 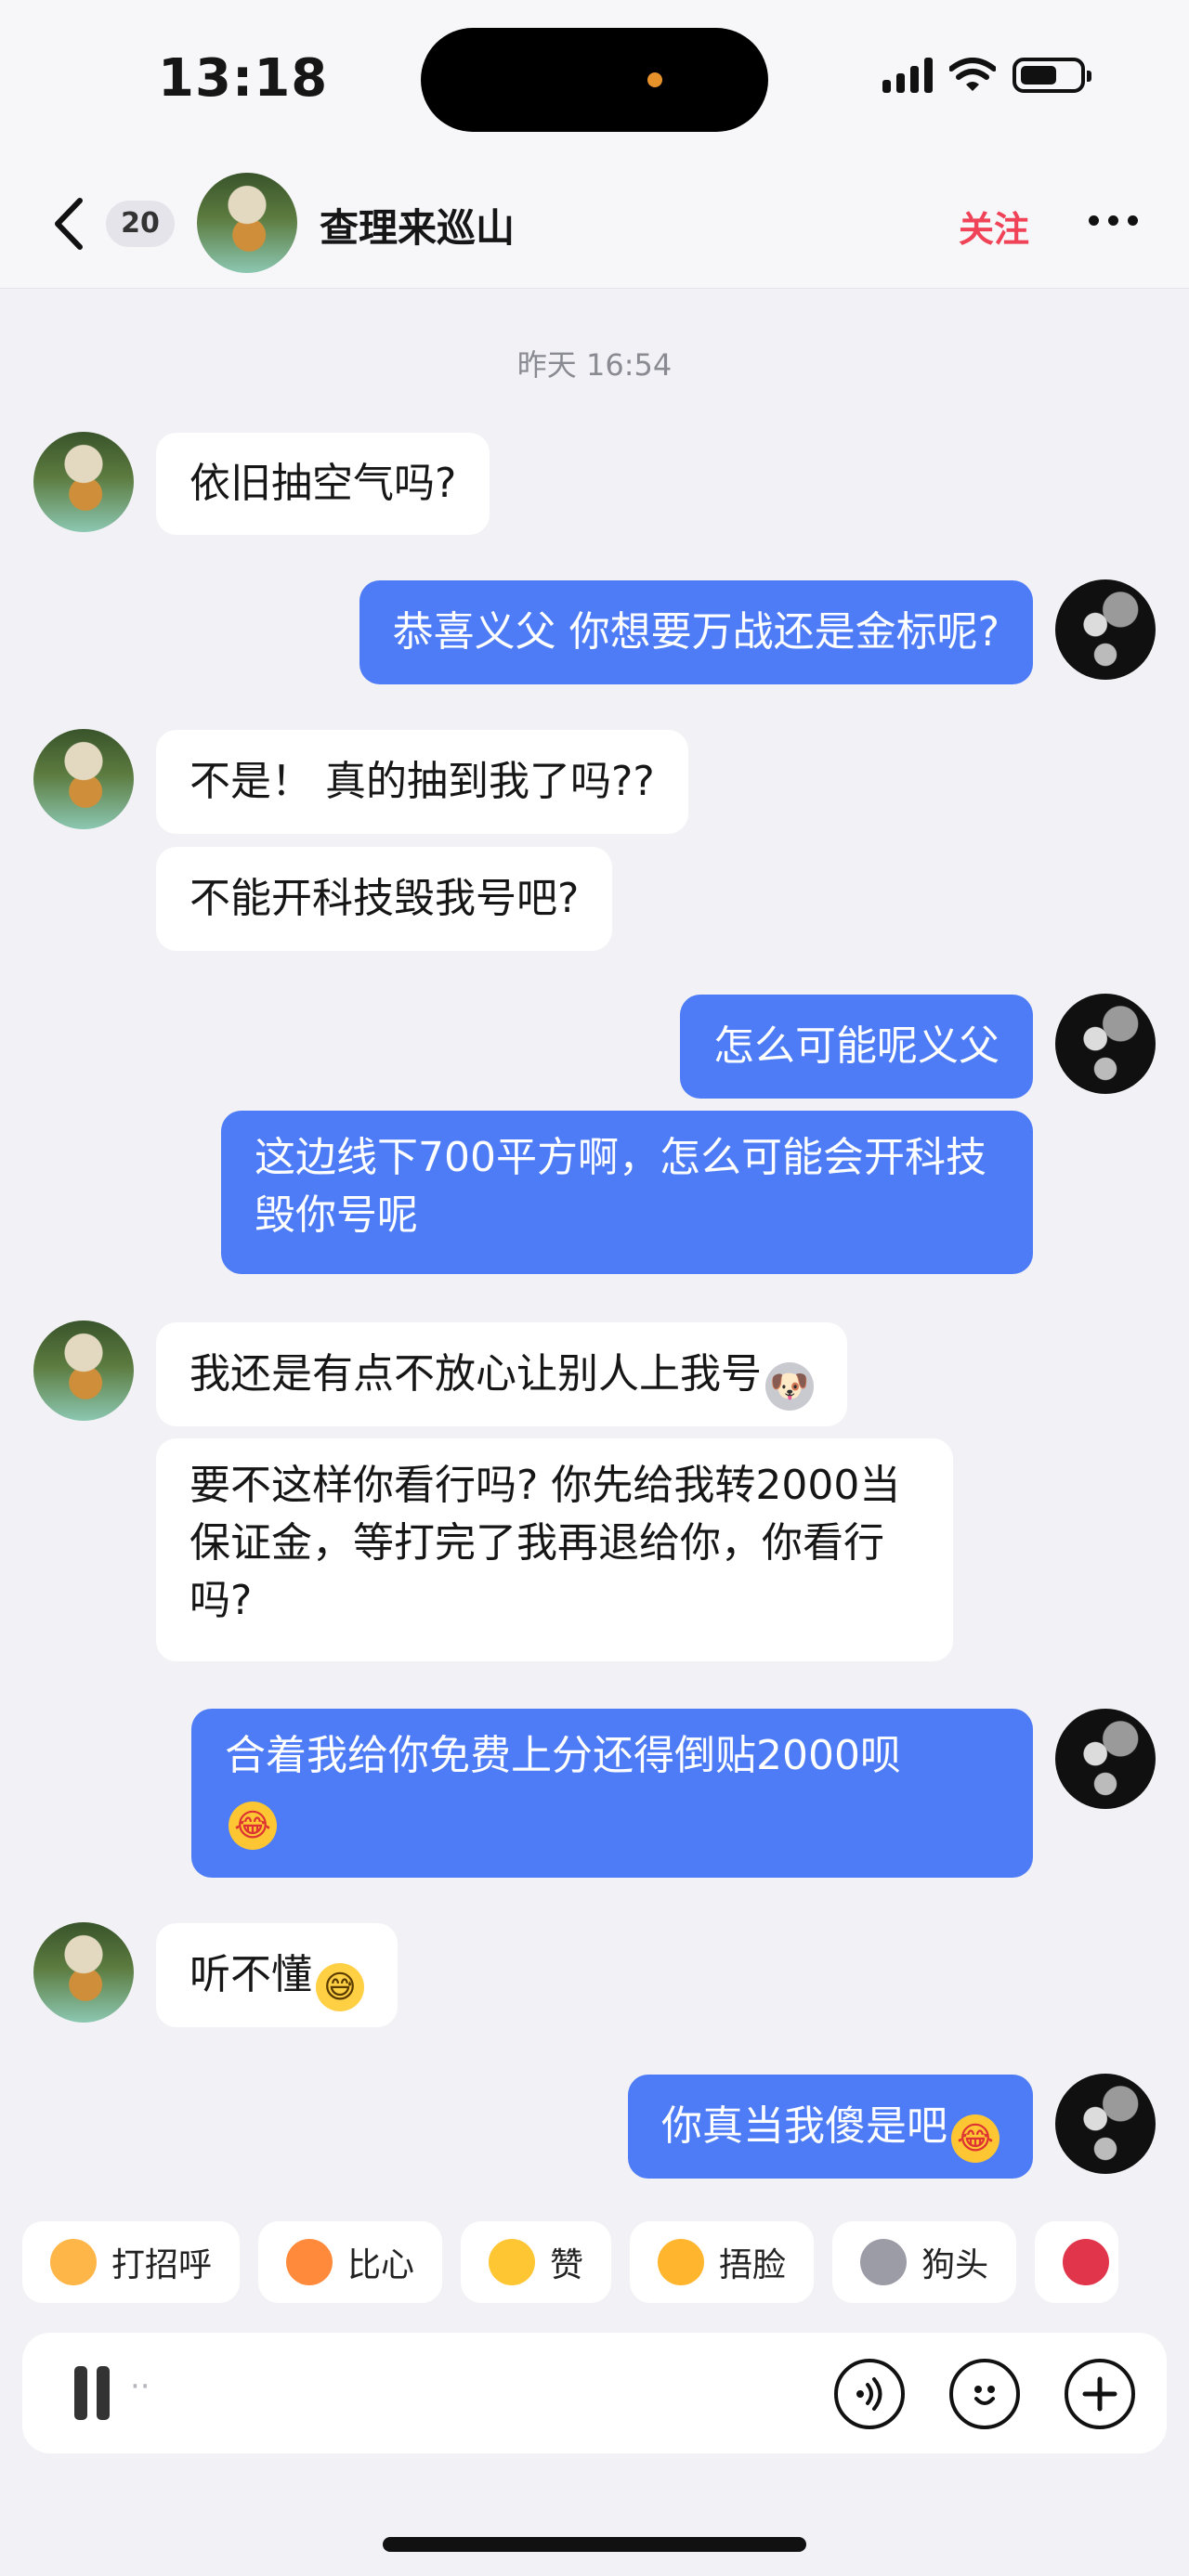 I want to click on quick-reply-facepalm: 捂脸, so click(x=722, y=2262).